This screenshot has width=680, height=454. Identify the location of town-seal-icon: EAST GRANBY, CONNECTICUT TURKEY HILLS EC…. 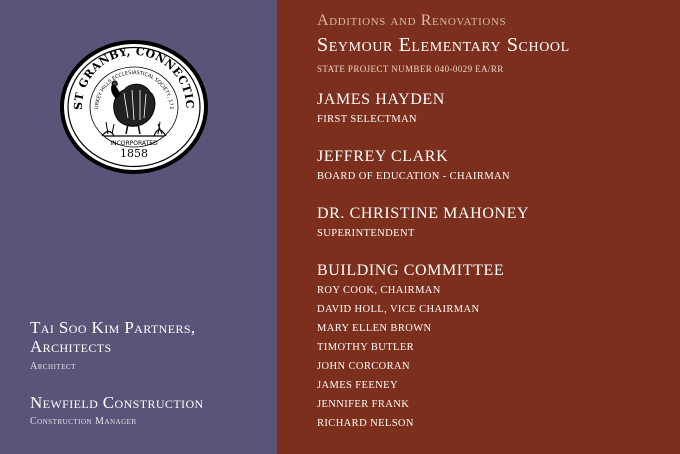
(133, 106).